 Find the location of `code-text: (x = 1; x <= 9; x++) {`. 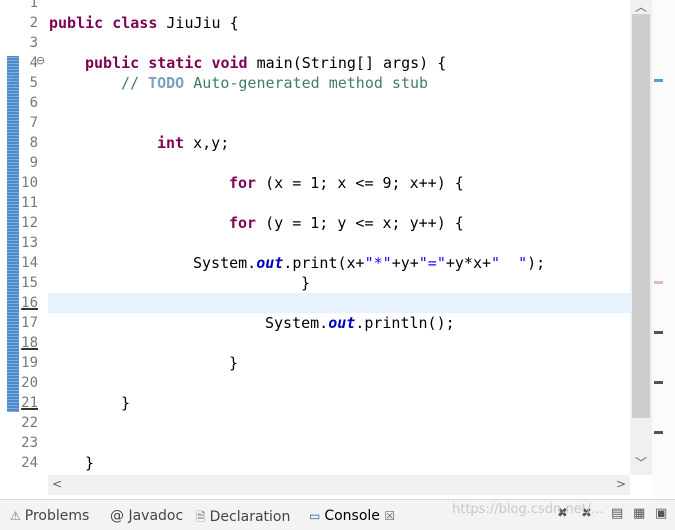

code-text: (x = 1; x <= 9; x++) { is located at coordinates (360, 183).